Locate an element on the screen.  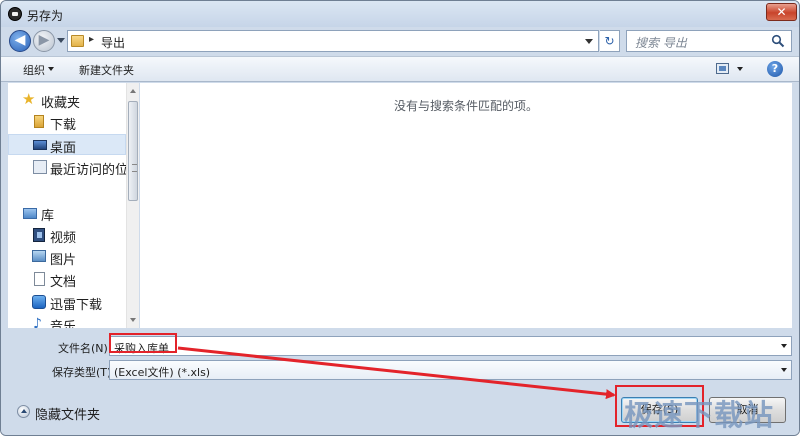
sidebar-item-desktop: 桌面 is located at coordinates (67, 144).